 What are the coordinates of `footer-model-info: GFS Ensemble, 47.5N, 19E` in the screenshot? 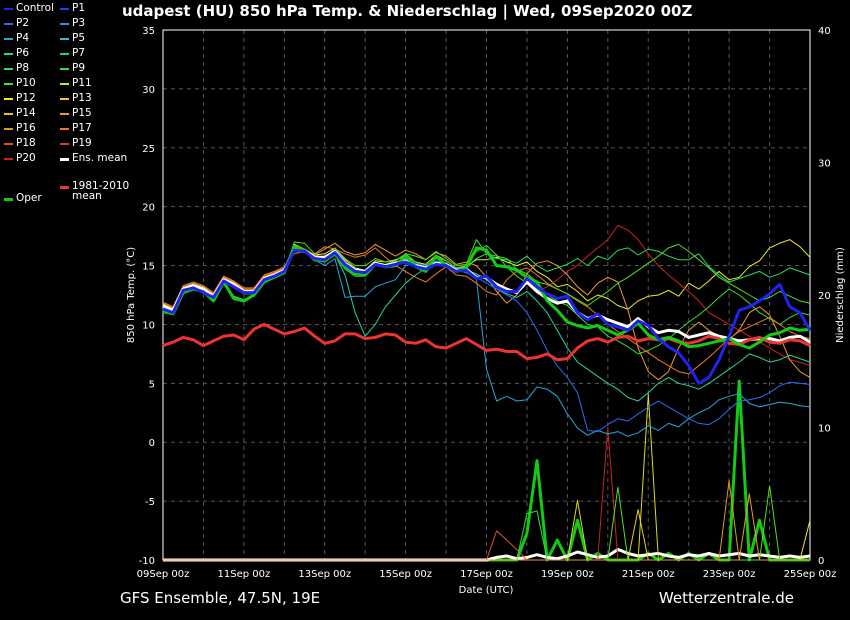 It's located at (220, 598).